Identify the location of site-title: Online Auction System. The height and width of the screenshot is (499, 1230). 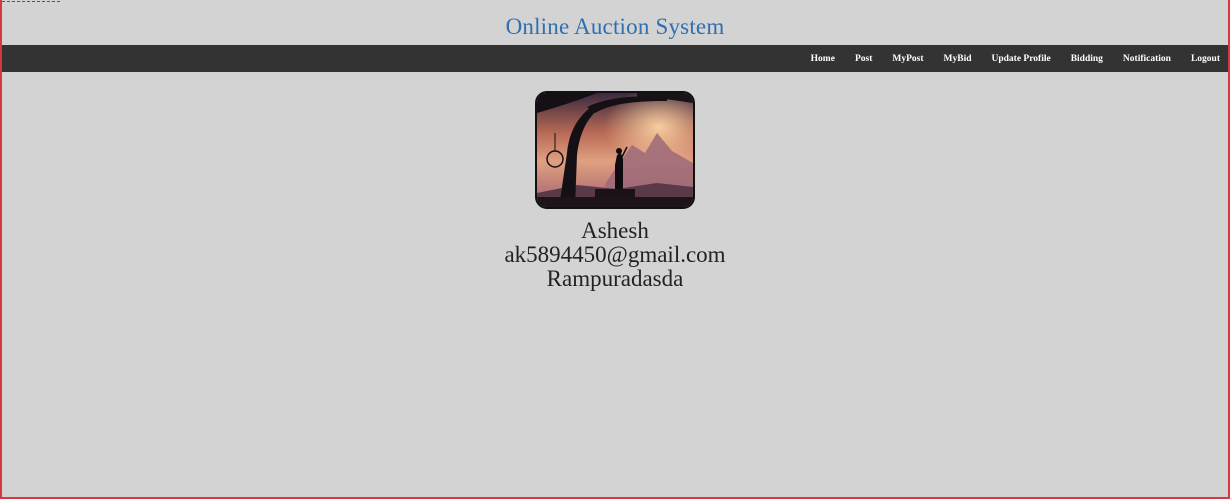
(615, 26).